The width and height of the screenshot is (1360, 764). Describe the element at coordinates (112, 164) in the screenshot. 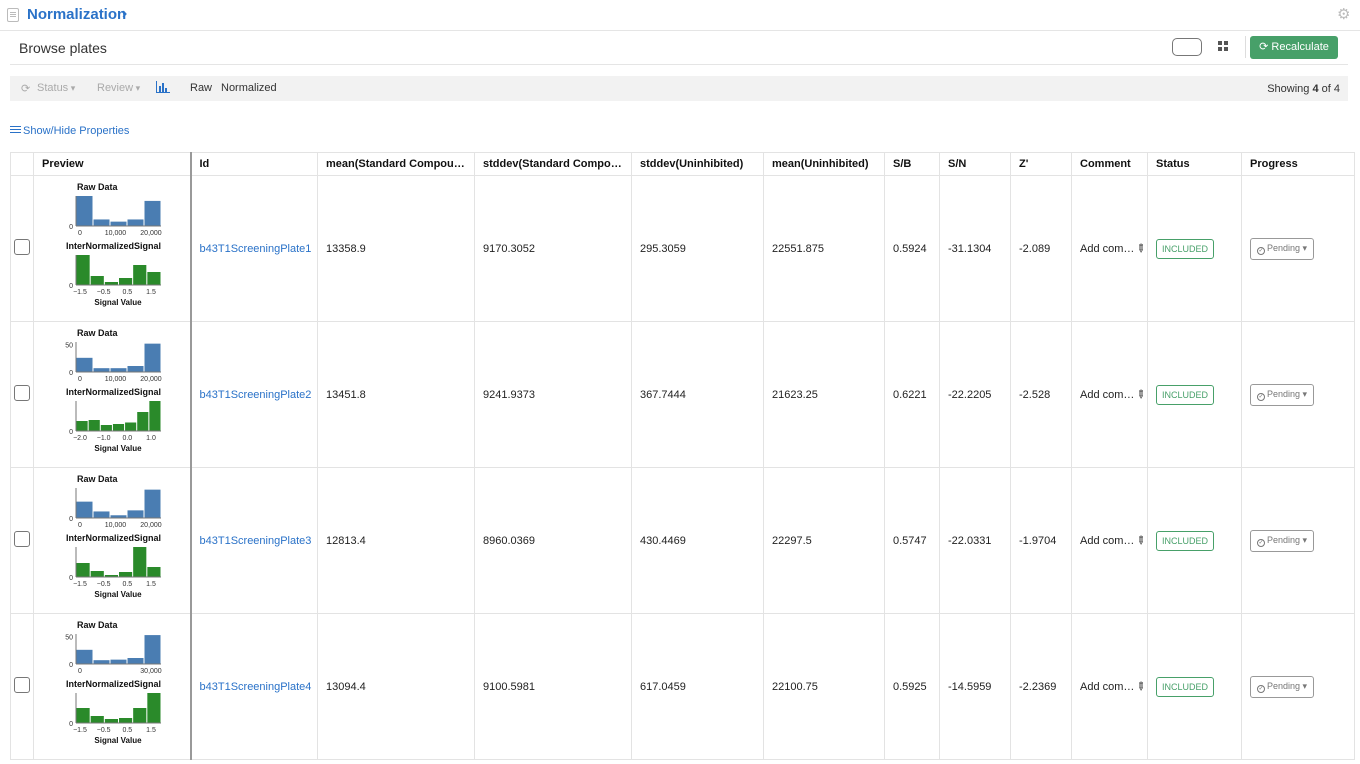

I see `col-preview: Preview` at that location.